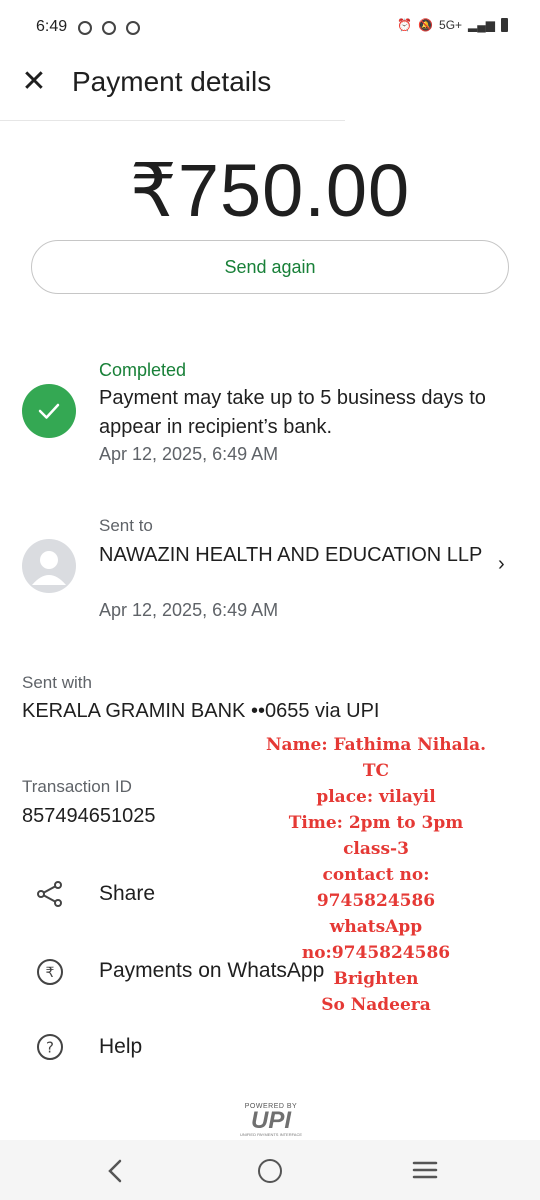 Image resolution: width=540 pixels, height=1200 pixels. Describe the element at coordinates (376, 797) in the screenshot. I see `note-line: place: vilayil` at that location.